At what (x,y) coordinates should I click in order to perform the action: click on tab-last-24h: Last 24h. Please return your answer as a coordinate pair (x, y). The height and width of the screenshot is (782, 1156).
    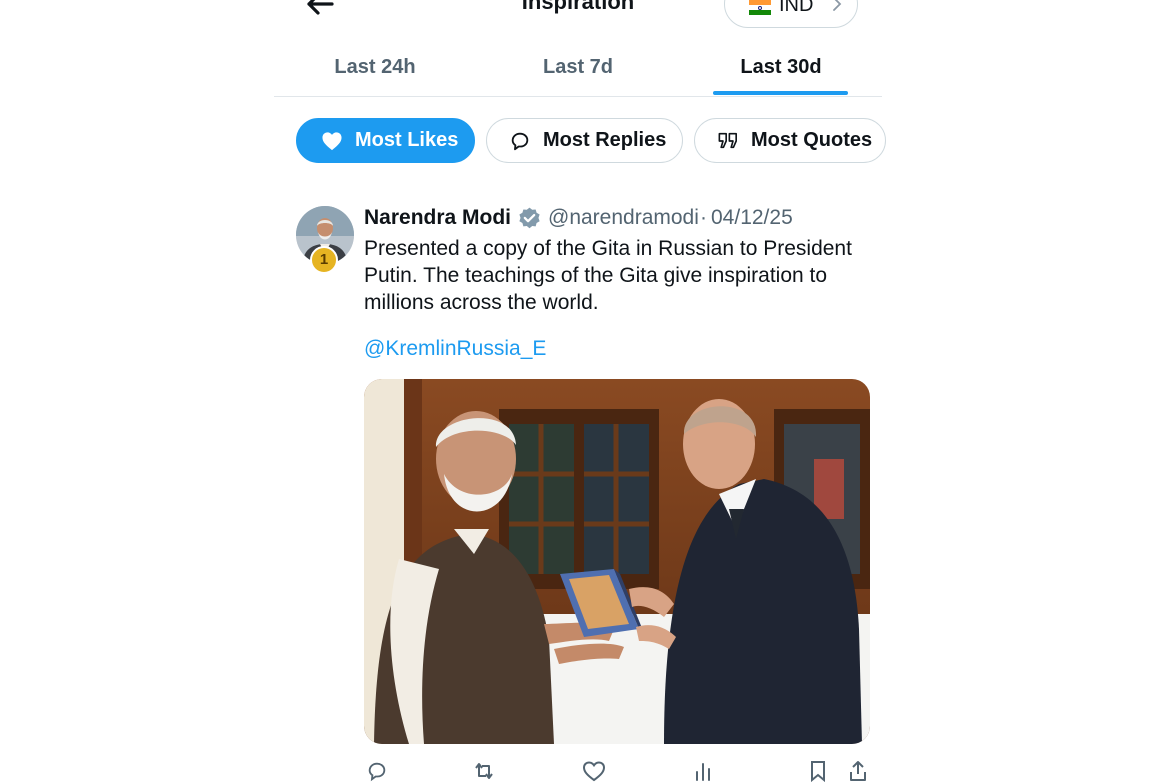
    Looking at the image, I should click on (375, 67).